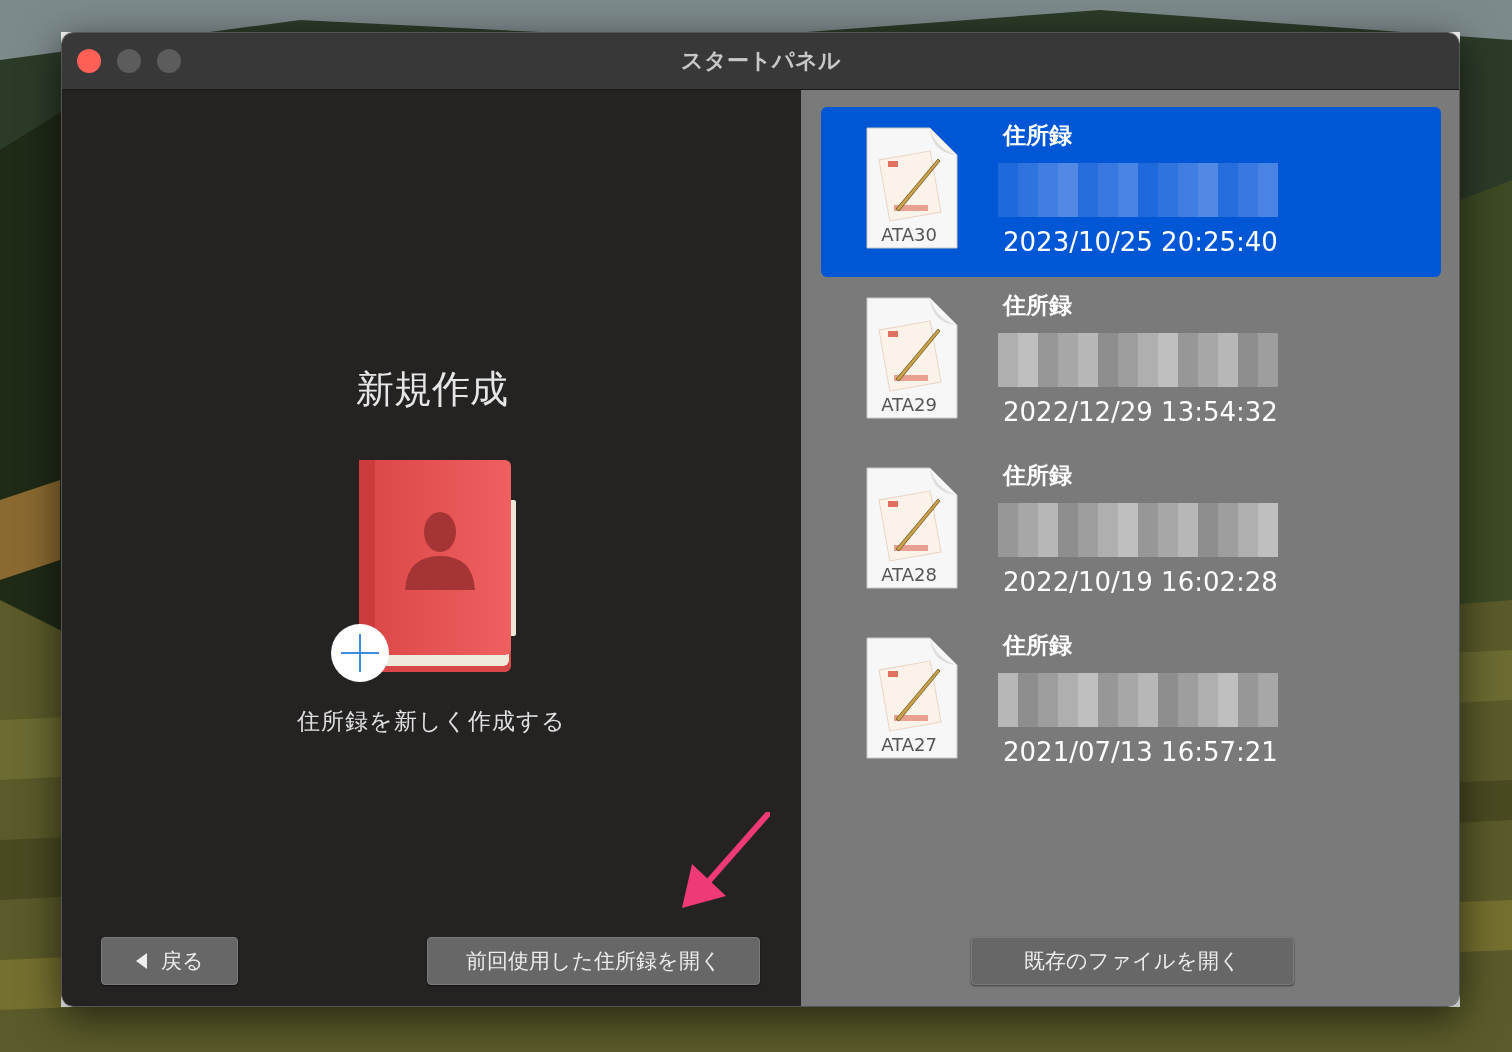 This screenshot has width=1512, height=1052. Describe the element at coordinates (431, 389) in the screenshot. I see `section-heading: 新規作成` at that location.